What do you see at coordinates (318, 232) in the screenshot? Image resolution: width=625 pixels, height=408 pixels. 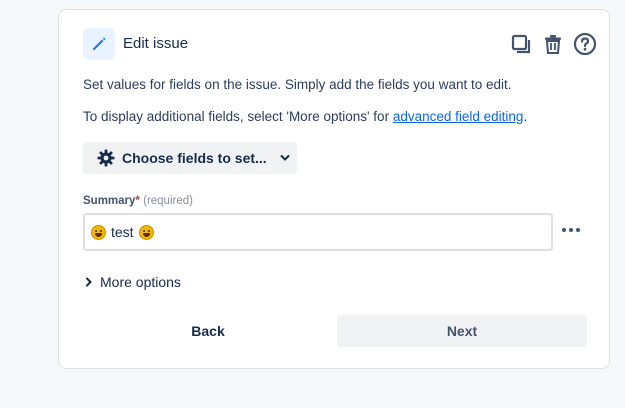 I see `summary-input: test` at bounding box center [318, 232].